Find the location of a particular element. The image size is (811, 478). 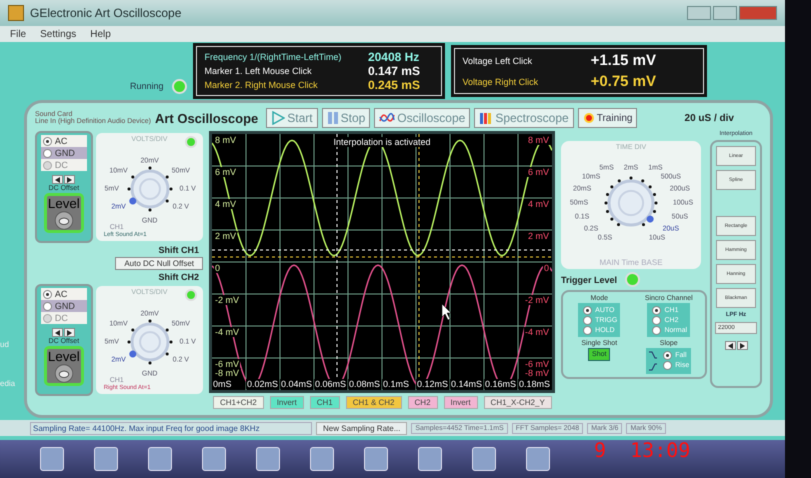

falling-edge-icon is located at coordinates (653, 355).